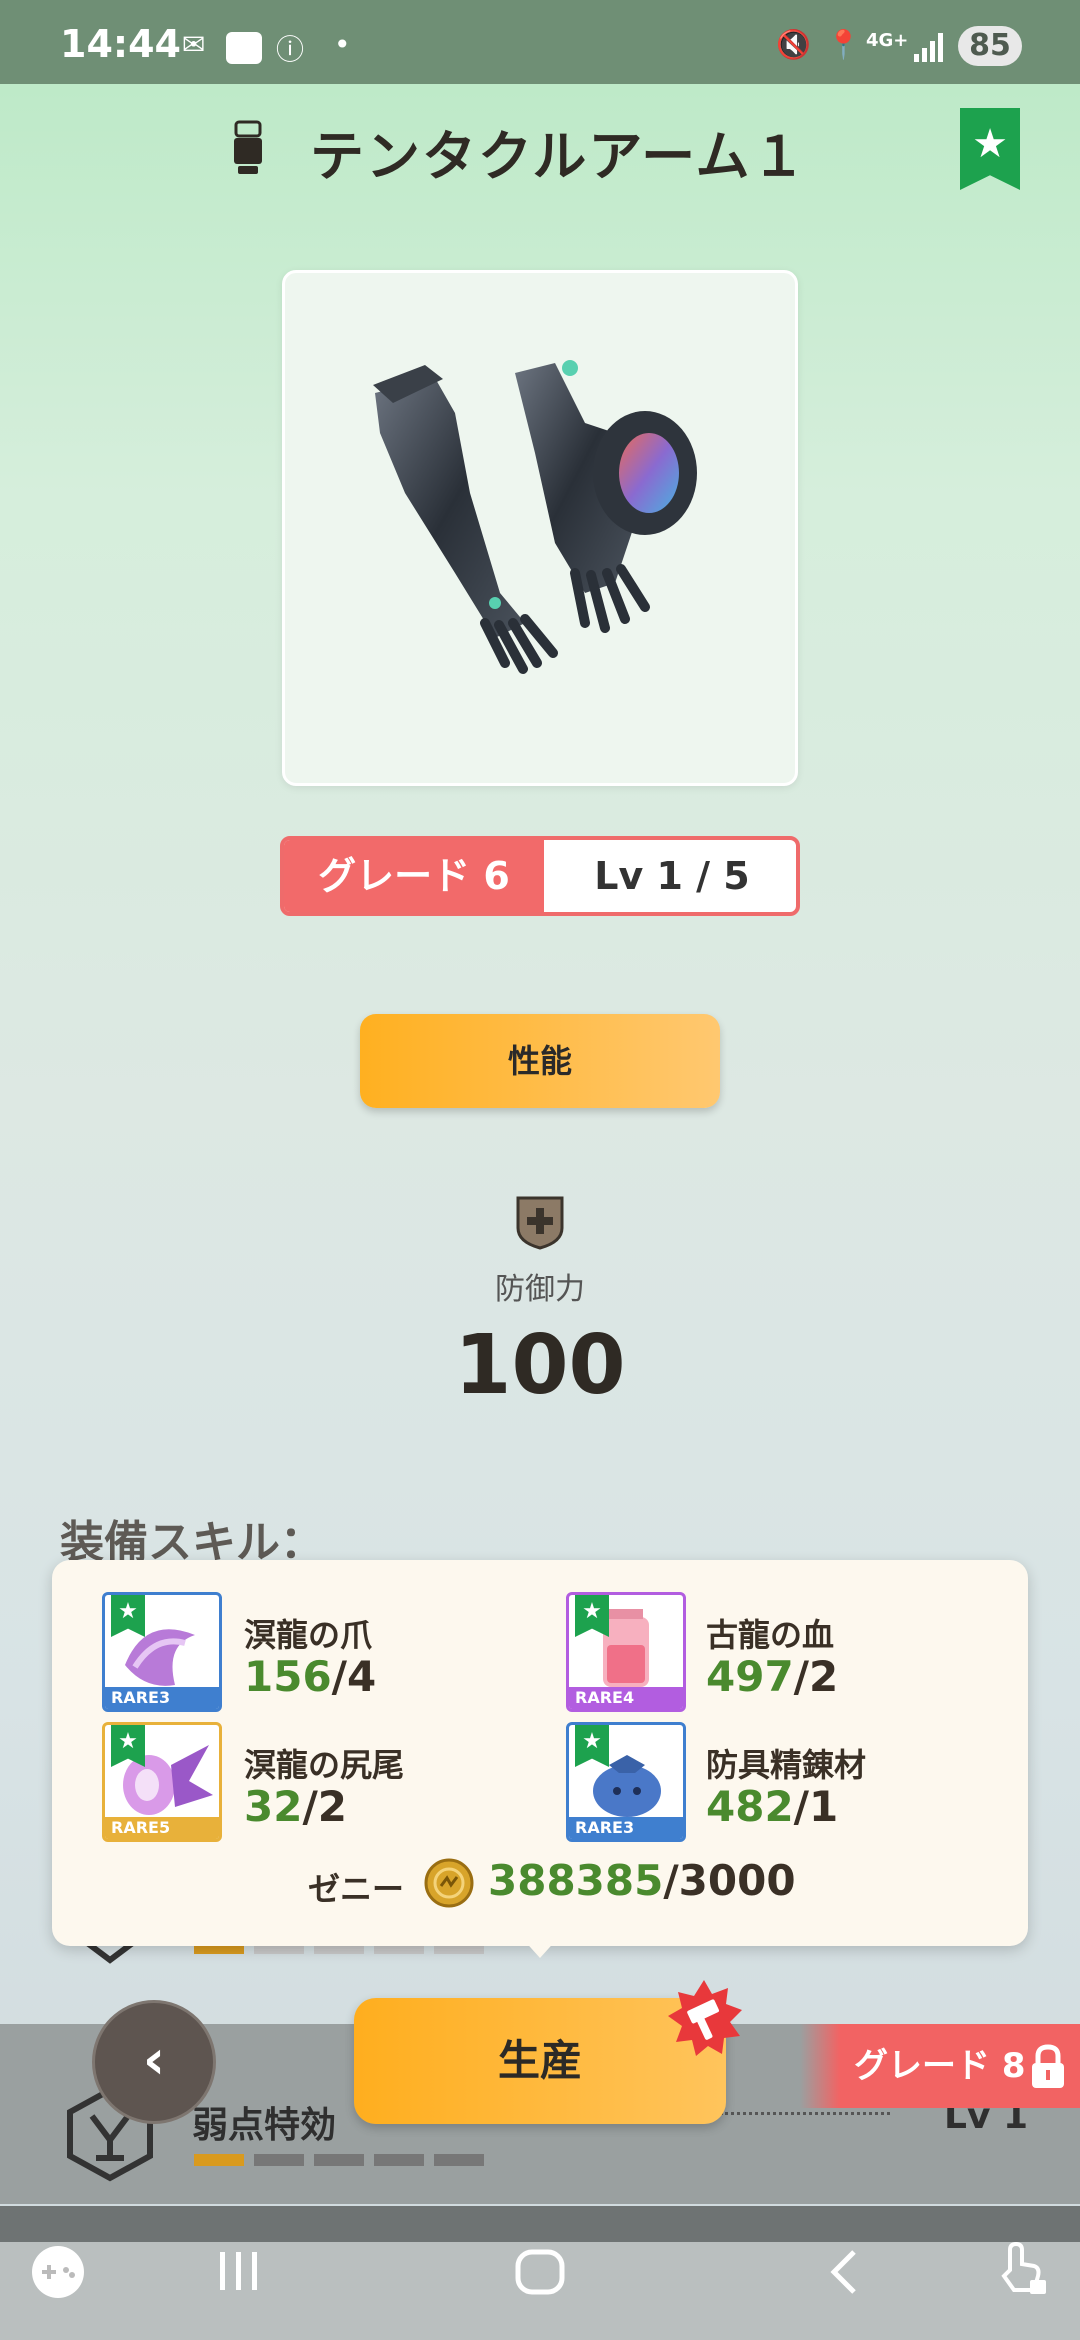 Image resolution: width=1080 pixels, height=2340 pixels. I want to click on material-rarity: RARE4, so click(626, 1698).